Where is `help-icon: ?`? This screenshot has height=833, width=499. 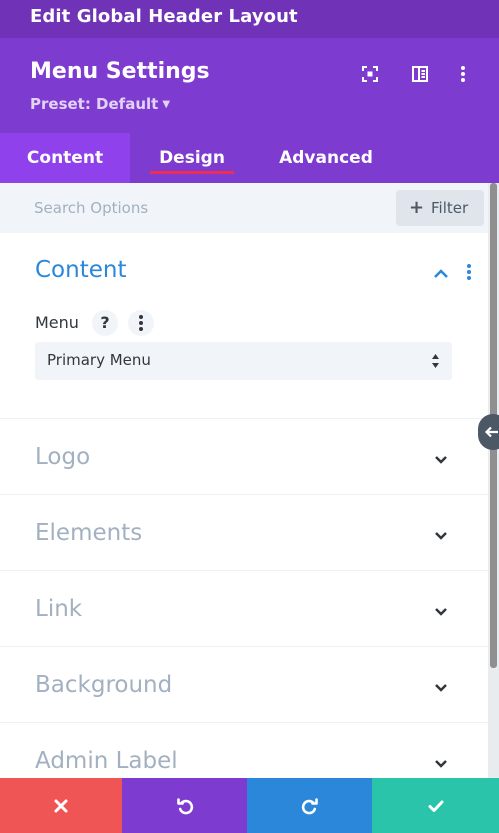
help-icon: ? is located at coordinates (105, 323).